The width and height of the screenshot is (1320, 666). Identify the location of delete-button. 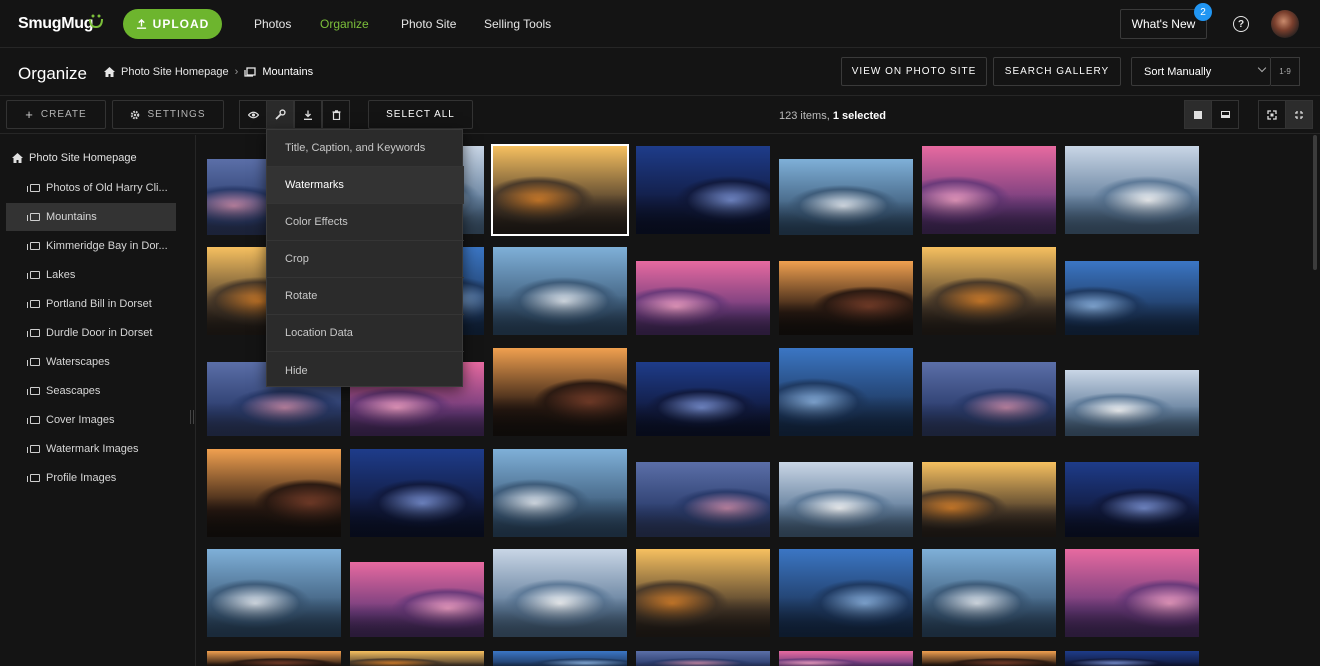
(336, 114).